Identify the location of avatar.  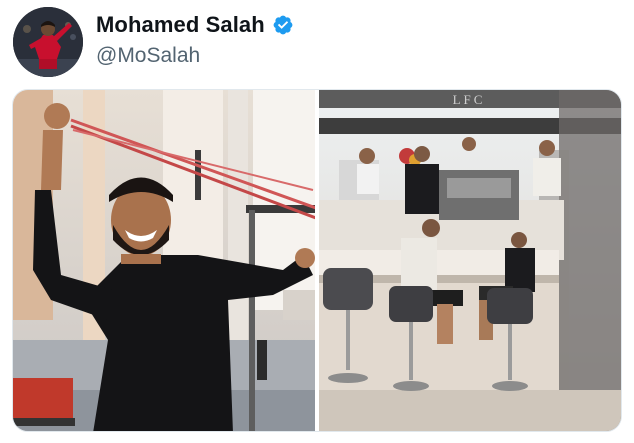
(48, 42).